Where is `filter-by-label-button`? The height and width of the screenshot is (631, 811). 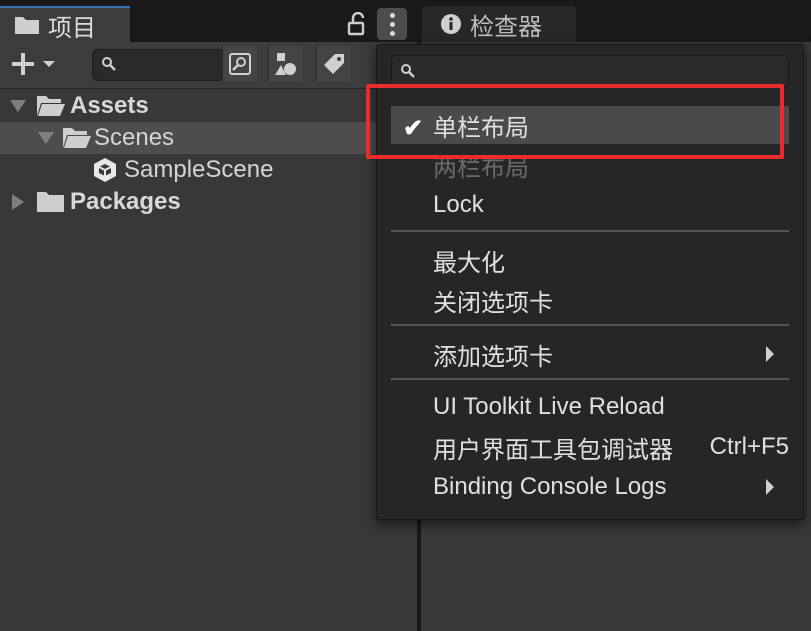
filter-by-label-button is located at coordinates (333, 64).